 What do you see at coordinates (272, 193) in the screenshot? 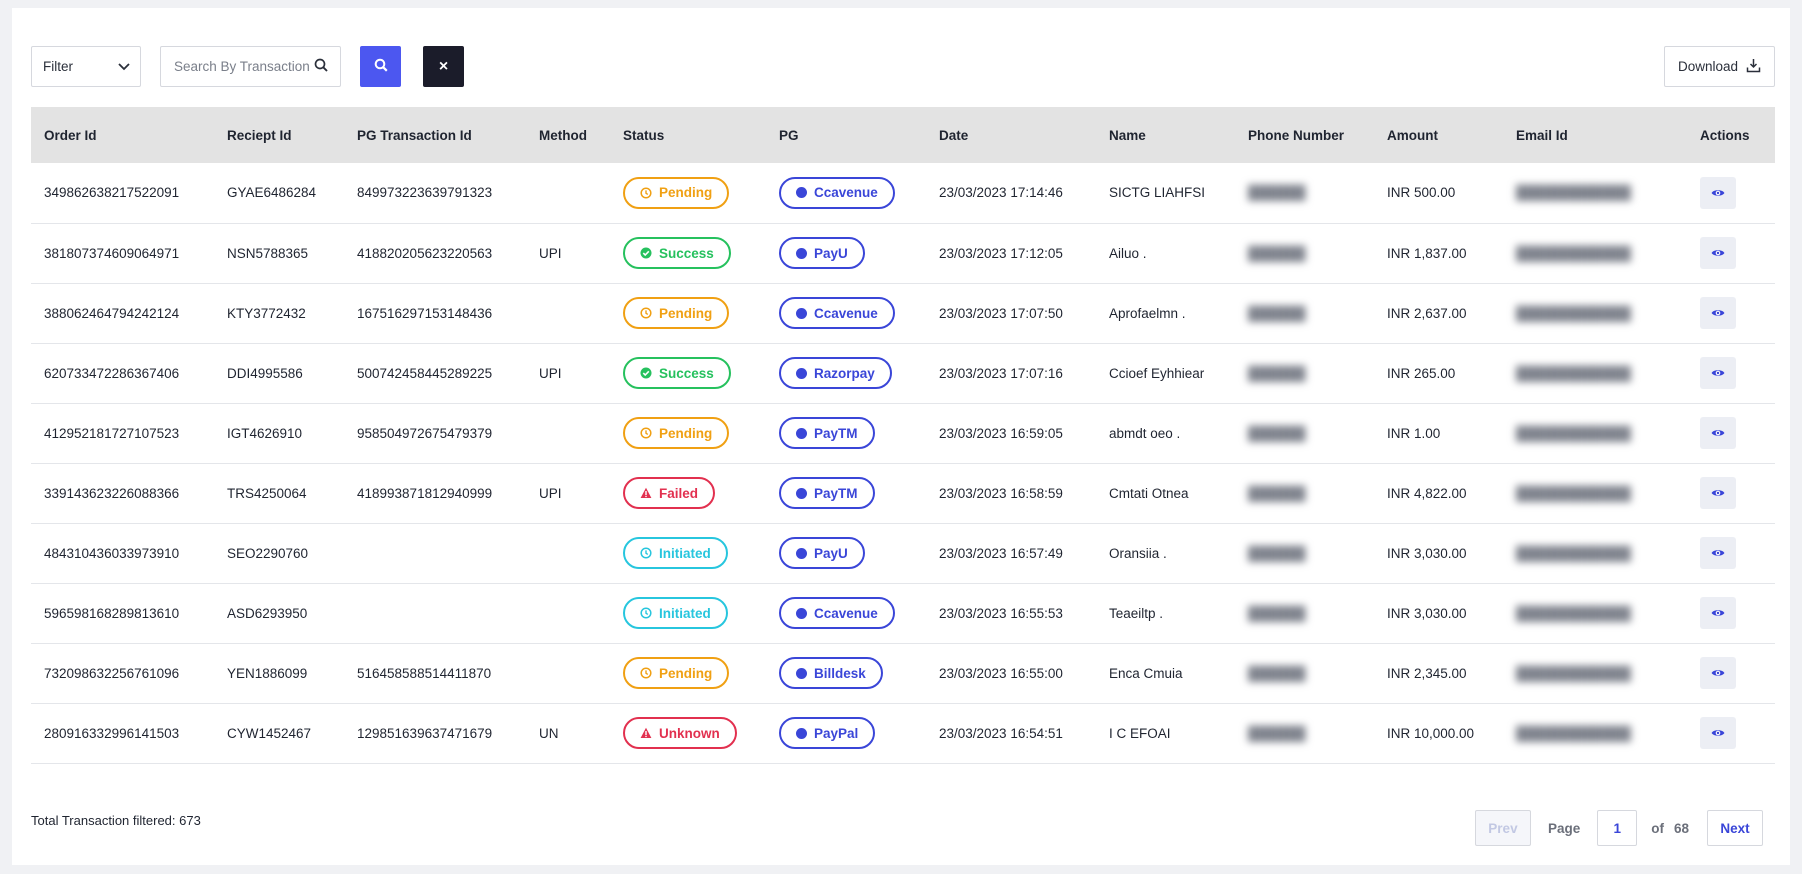
I see `receipt-id-cell: GYAE6486284` at bounding box center [272, 193].